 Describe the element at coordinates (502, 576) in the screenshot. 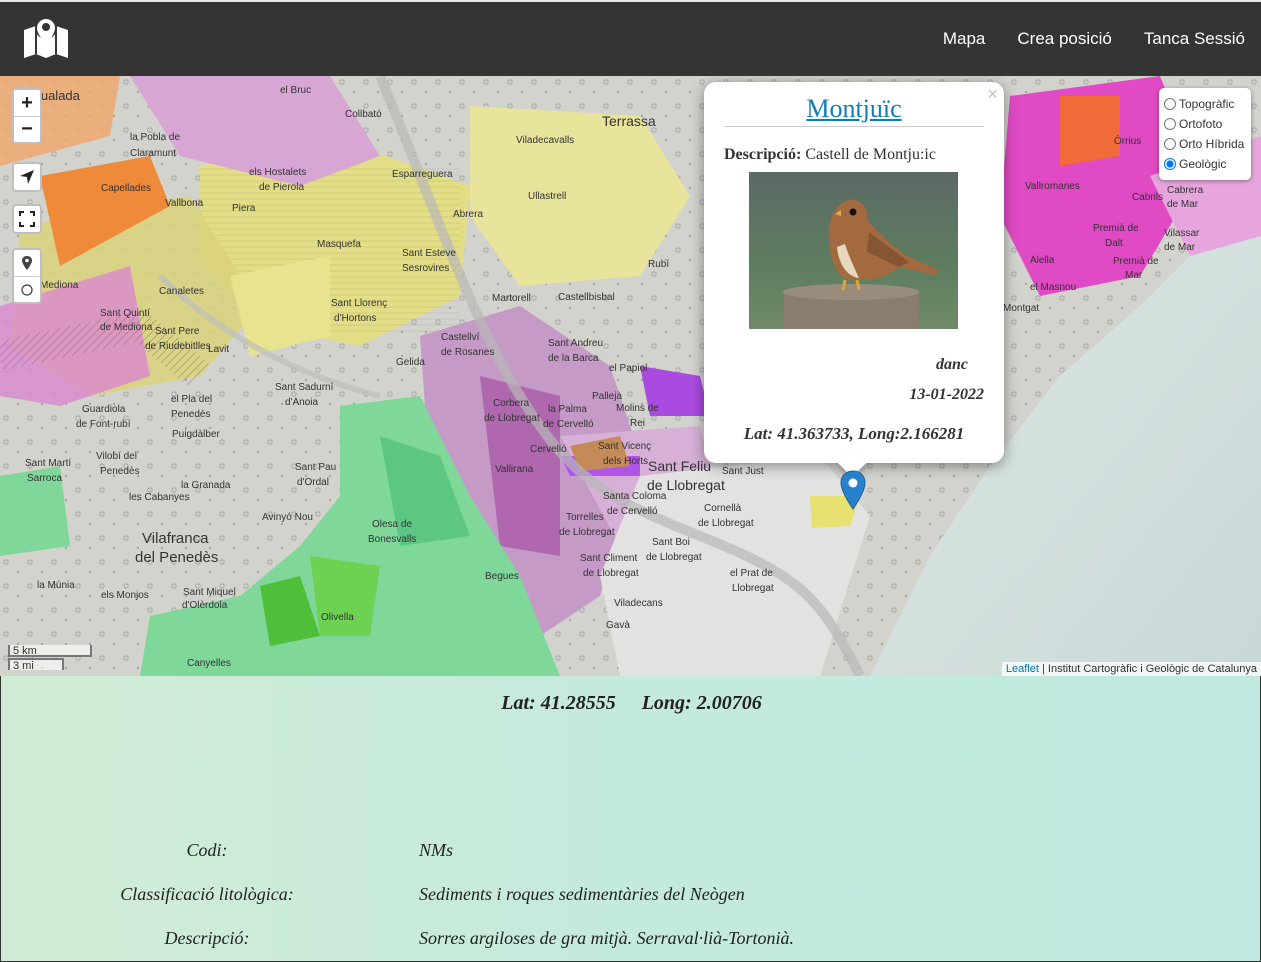

I see `svg-text: Begues` at that location.